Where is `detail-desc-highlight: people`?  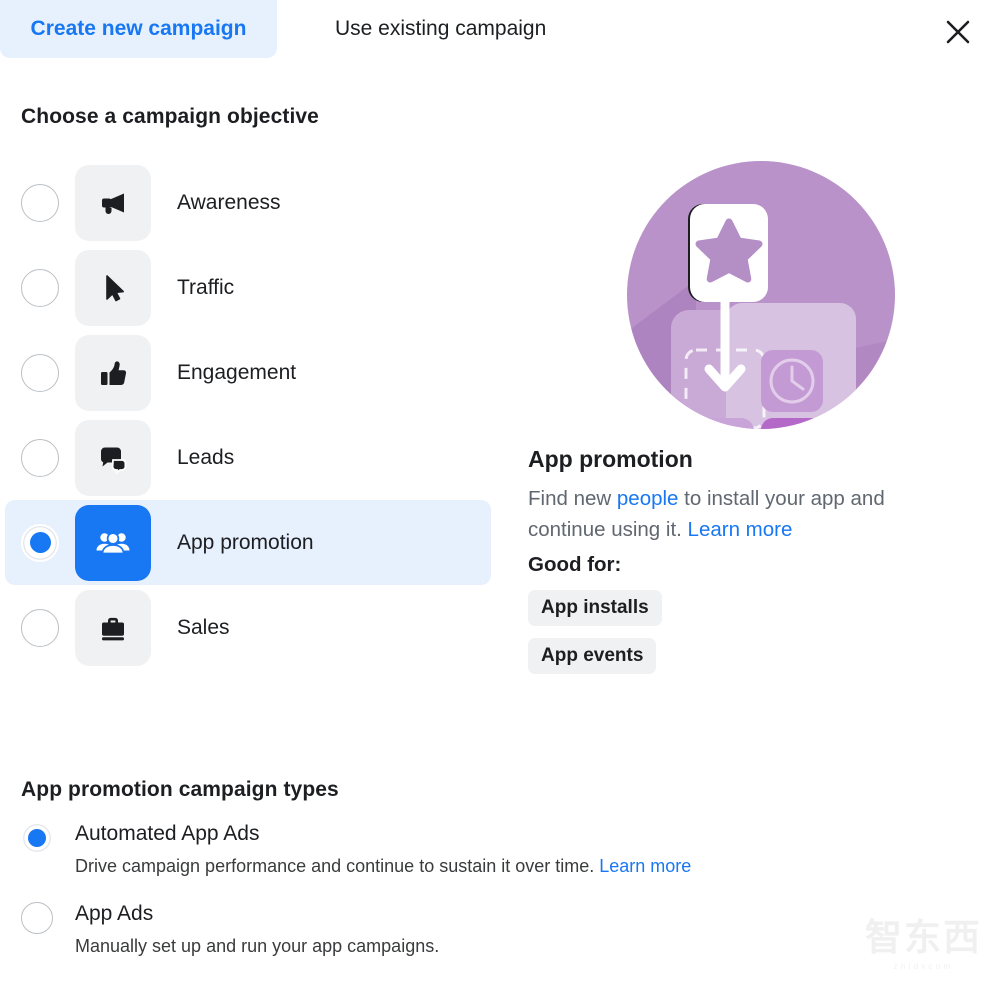 detail-desc-highlight: people is located at coordinates (648, 498).